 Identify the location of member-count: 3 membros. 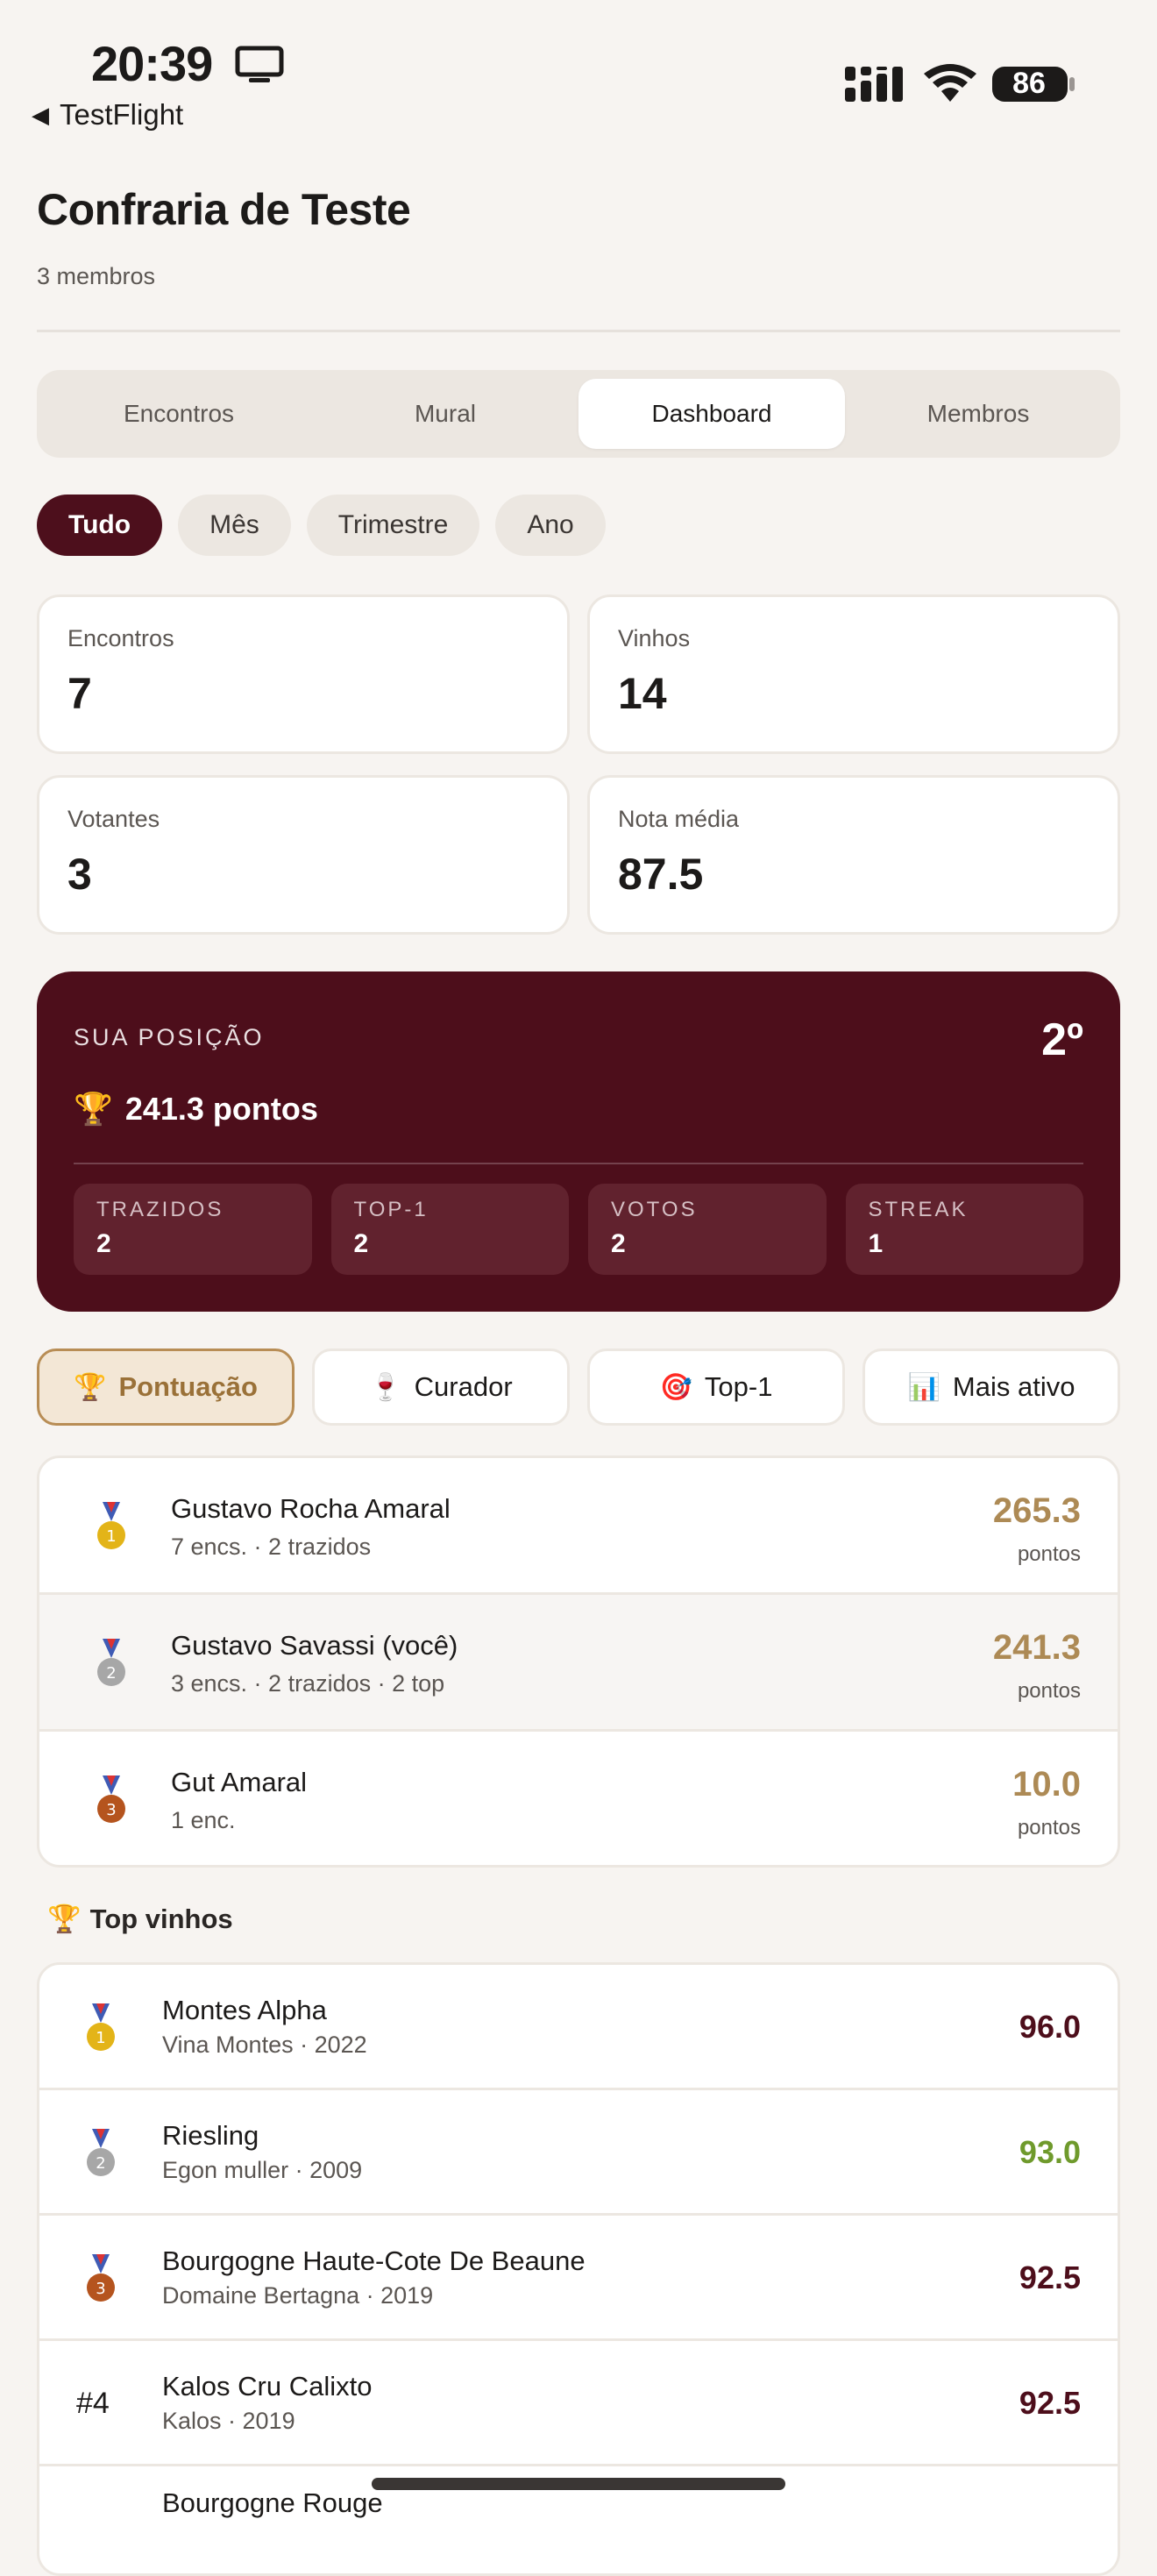
(96, 276).